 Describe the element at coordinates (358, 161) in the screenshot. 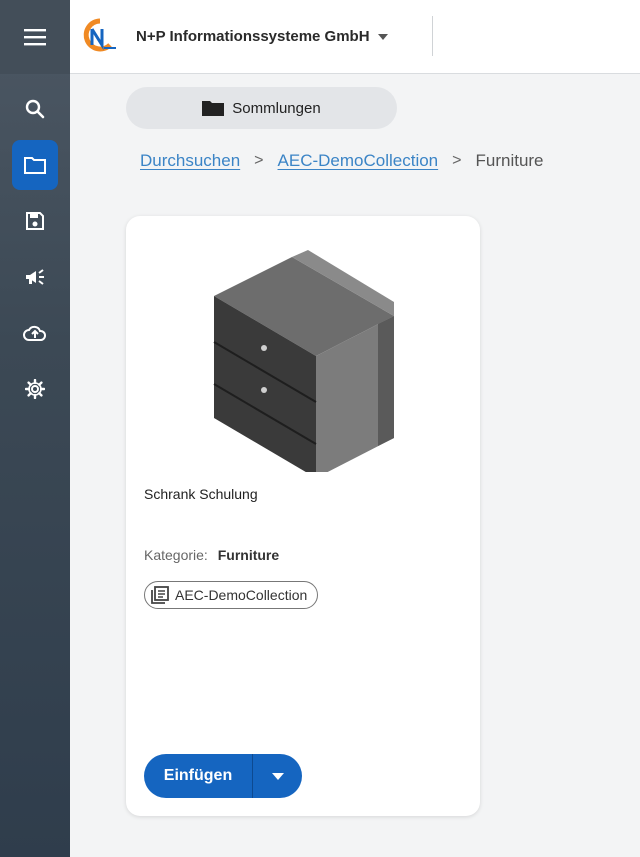

I see `breadcrumb-collection: AEC-DemoCollection` at that location.